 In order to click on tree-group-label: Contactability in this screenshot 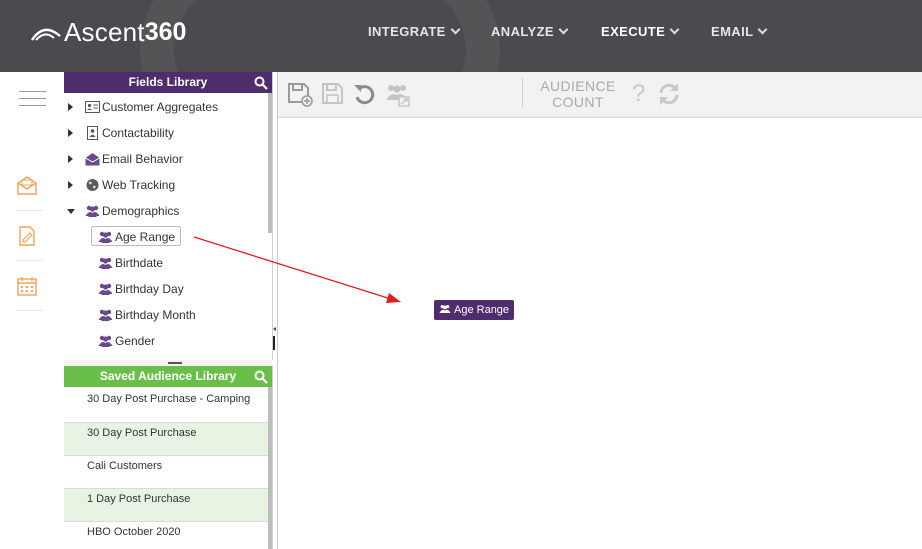, I will do `click(138, 133)`.